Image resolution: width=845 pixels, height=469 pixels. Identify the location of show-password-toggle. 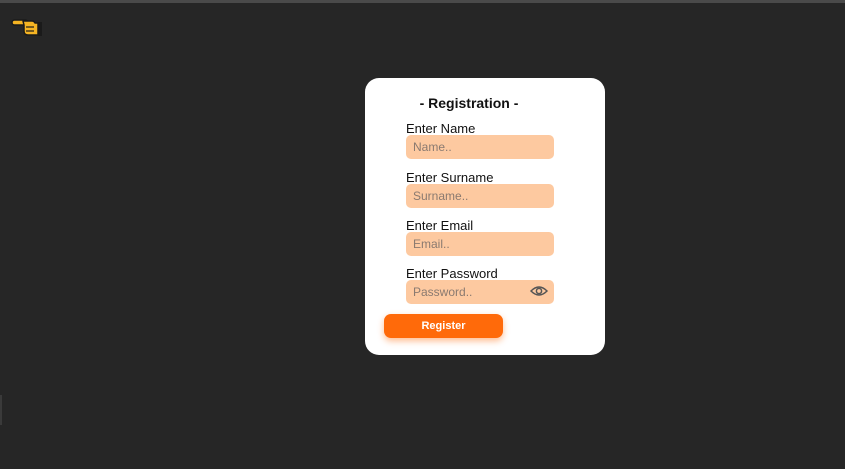
(539, 291).